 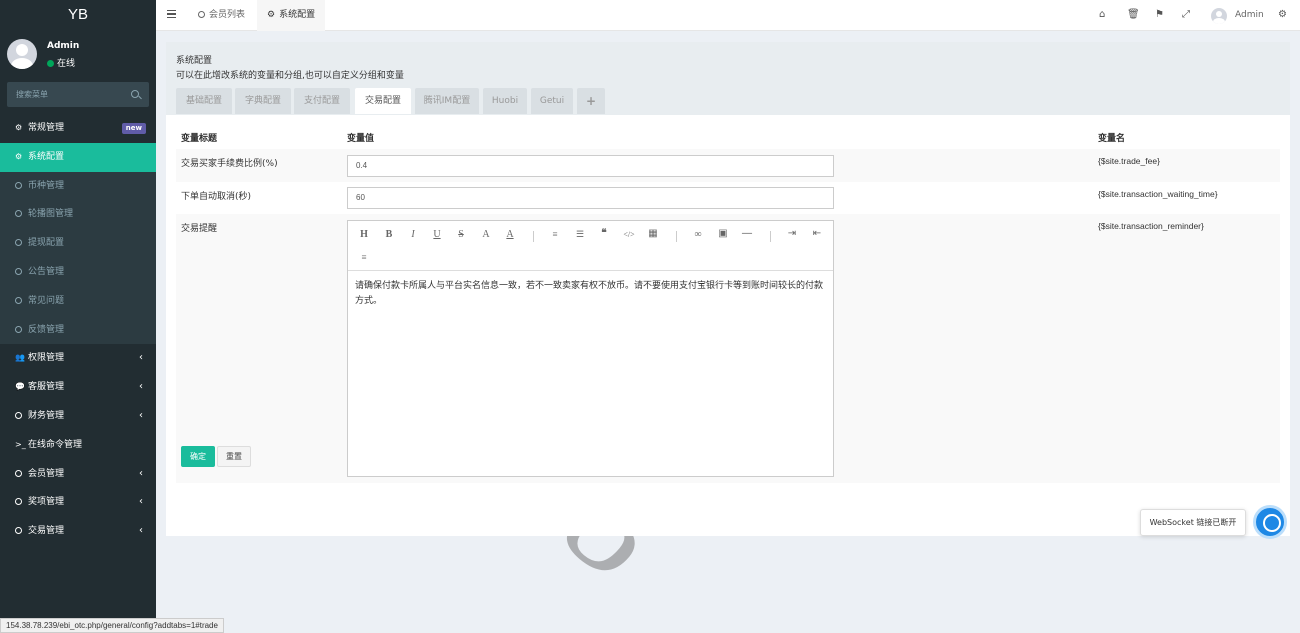 What do you see at coordinates (20, 387) in the screenshot?
I see `comment-icon: 💬` at bounding box center [20, 387].